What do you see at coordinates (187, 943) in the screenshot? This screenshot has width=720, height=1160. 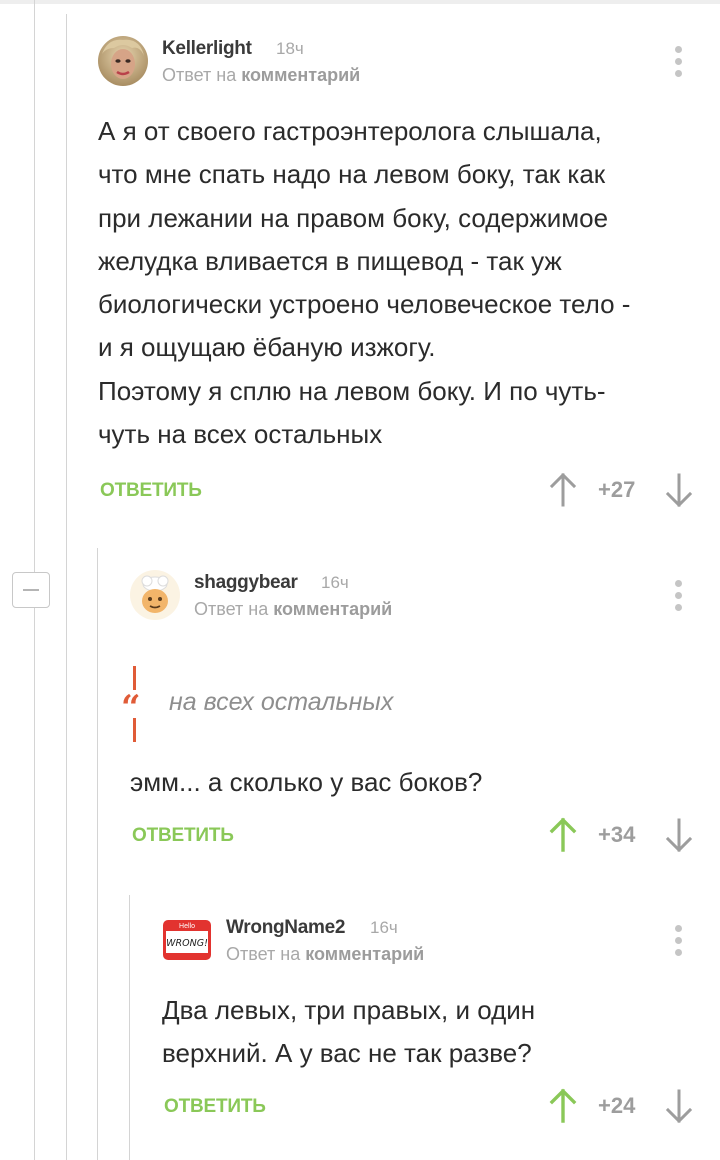 I see `avatar-label: WRONG!` at bounding box center [187, 943].